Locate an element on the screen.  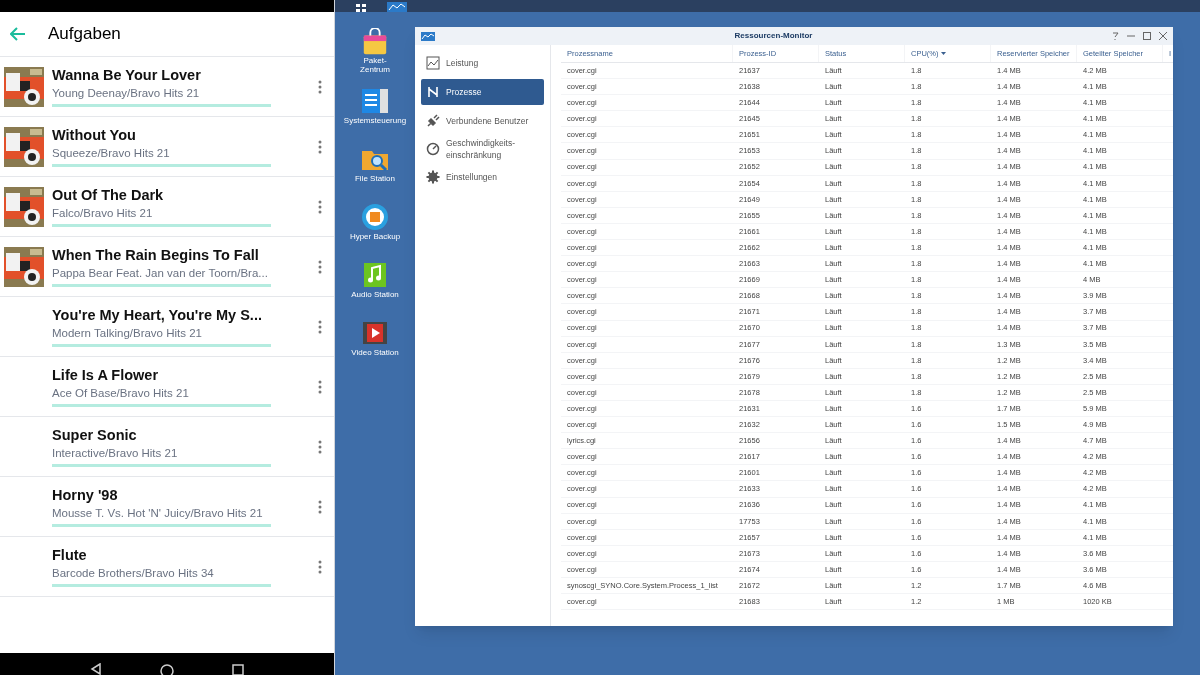
desktop-shortcut: Systemsteuerung is located at coordinates (375, 109).